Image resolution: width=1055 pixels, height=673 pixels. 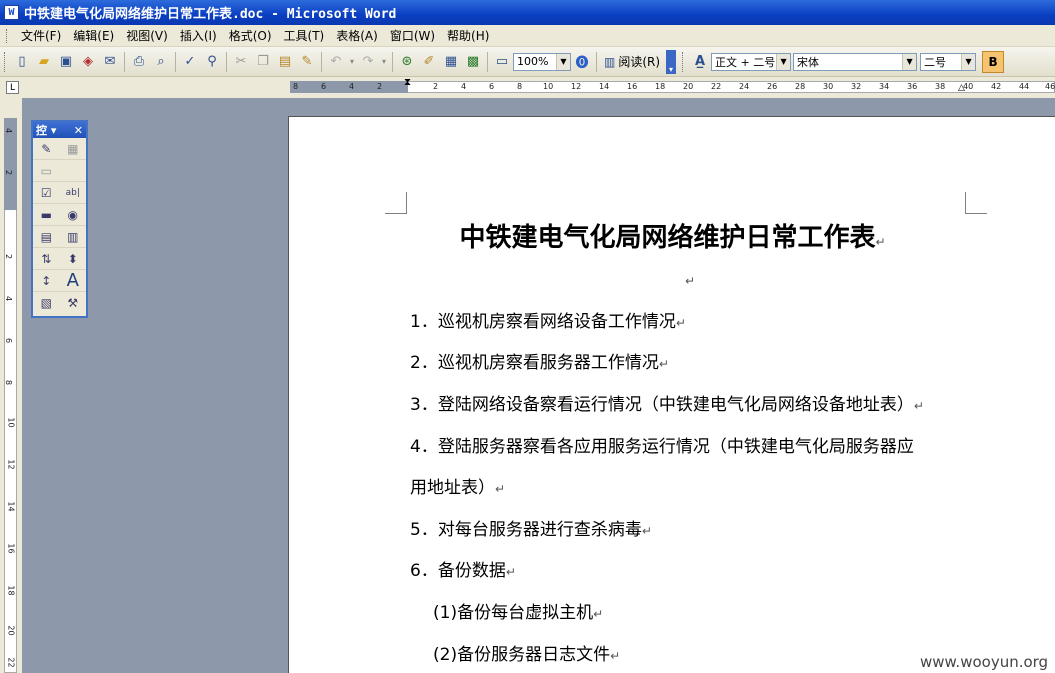 What do you see at coordinates (468, 35) in the screenshot?
I see `menu-help: 帮助(H)` at bounding box center [468, 35].